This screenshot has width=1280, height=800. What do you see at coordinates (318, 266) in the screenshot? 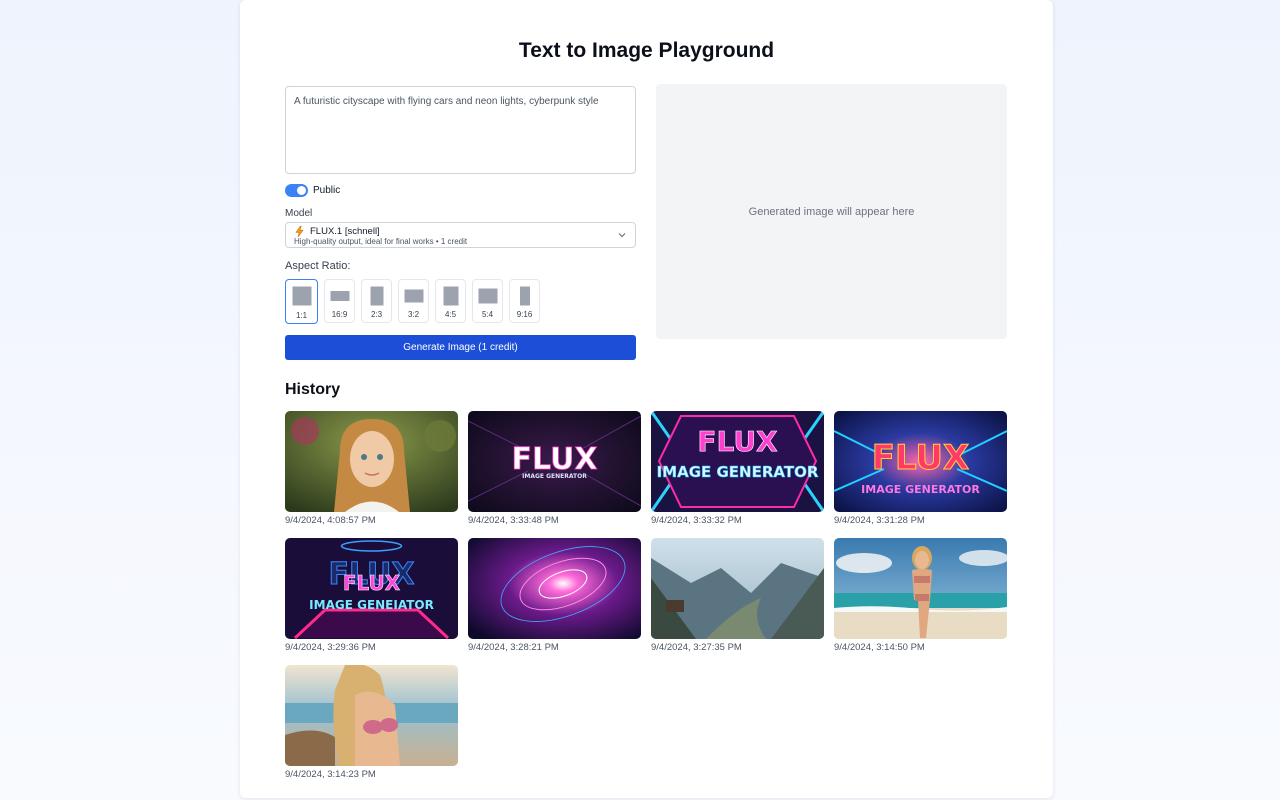
I see `aspect-ratio-label: Aspect Ratio:` at bounding box center [318, 266].